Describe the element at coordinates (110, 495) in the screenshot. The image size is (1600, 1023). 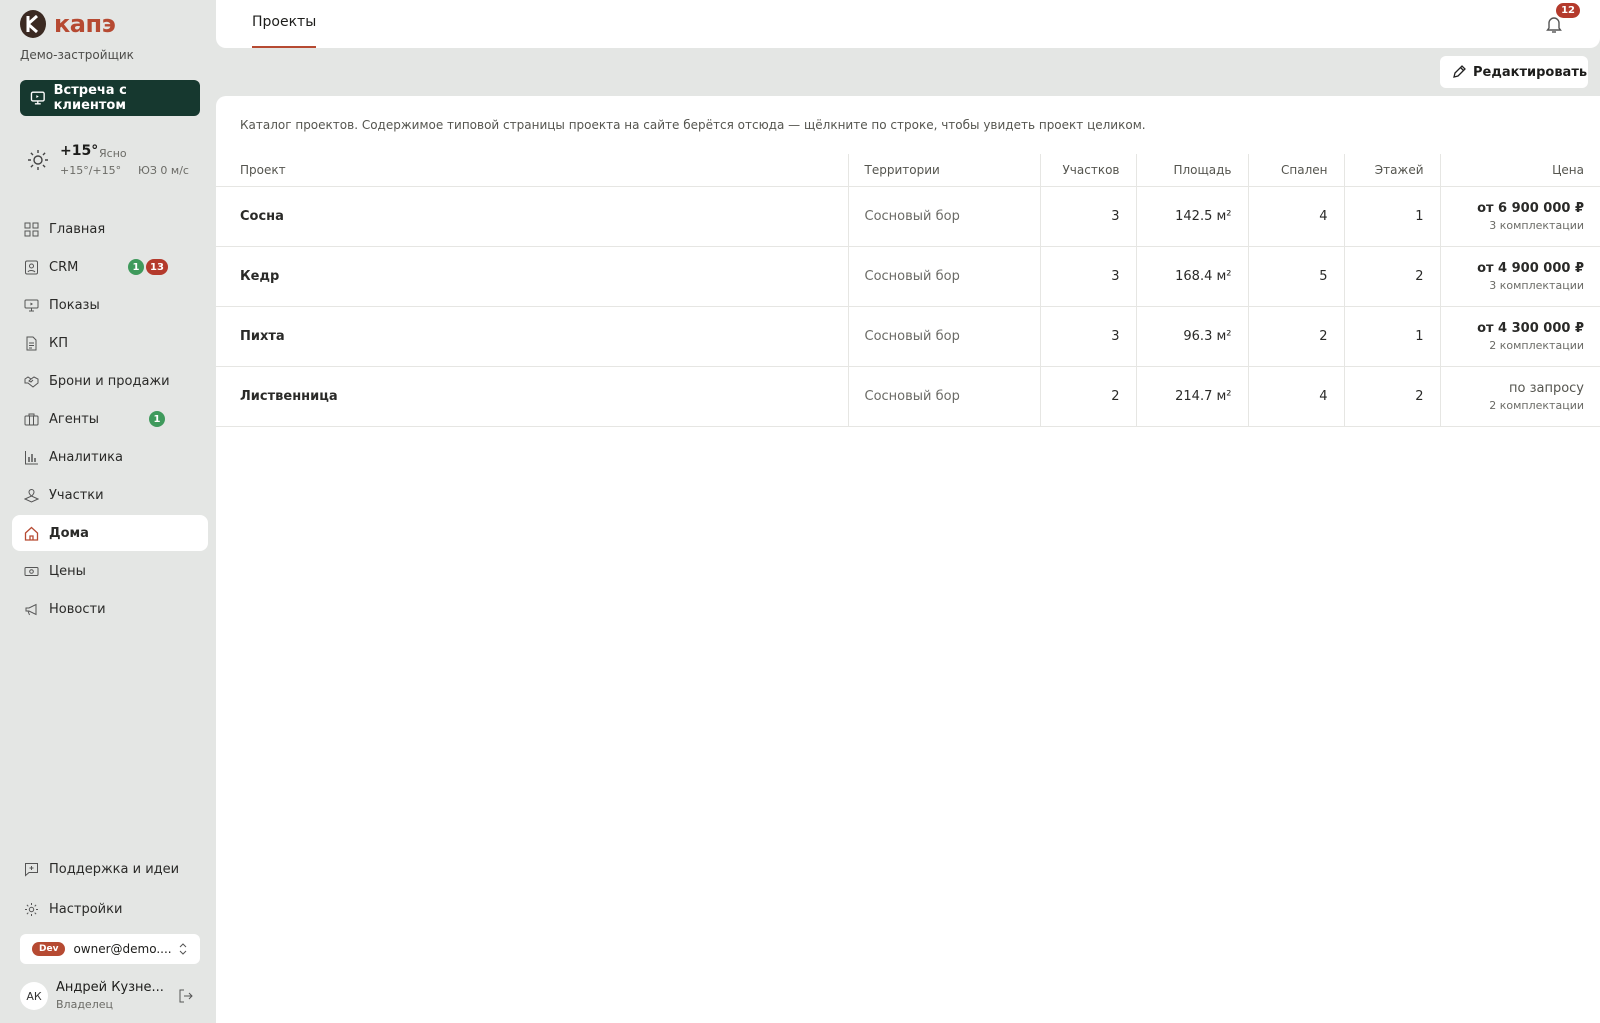
I see `sidebar-item-plots: Участки` at that location.